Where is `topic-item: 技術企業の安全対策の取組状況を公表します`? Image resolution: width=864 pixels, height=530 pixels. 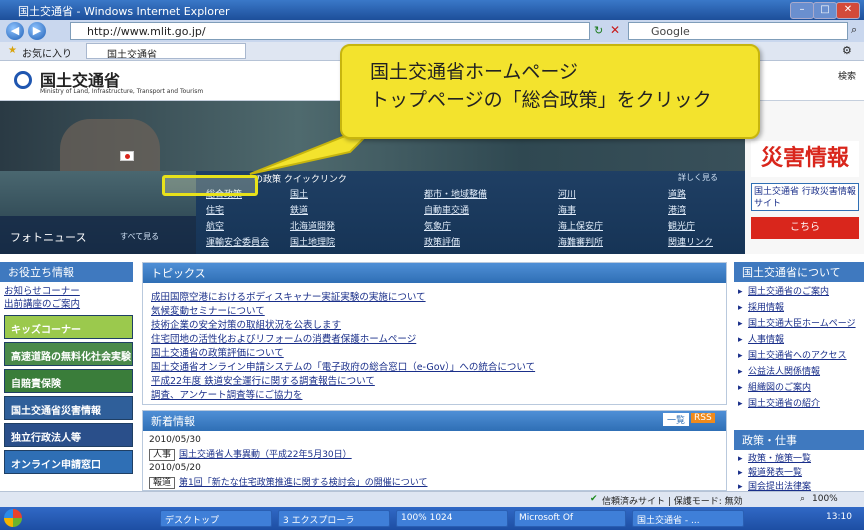
topic-item: 技術企業の安全対策の取組状況を公表します is located at coordinates (438, 326).